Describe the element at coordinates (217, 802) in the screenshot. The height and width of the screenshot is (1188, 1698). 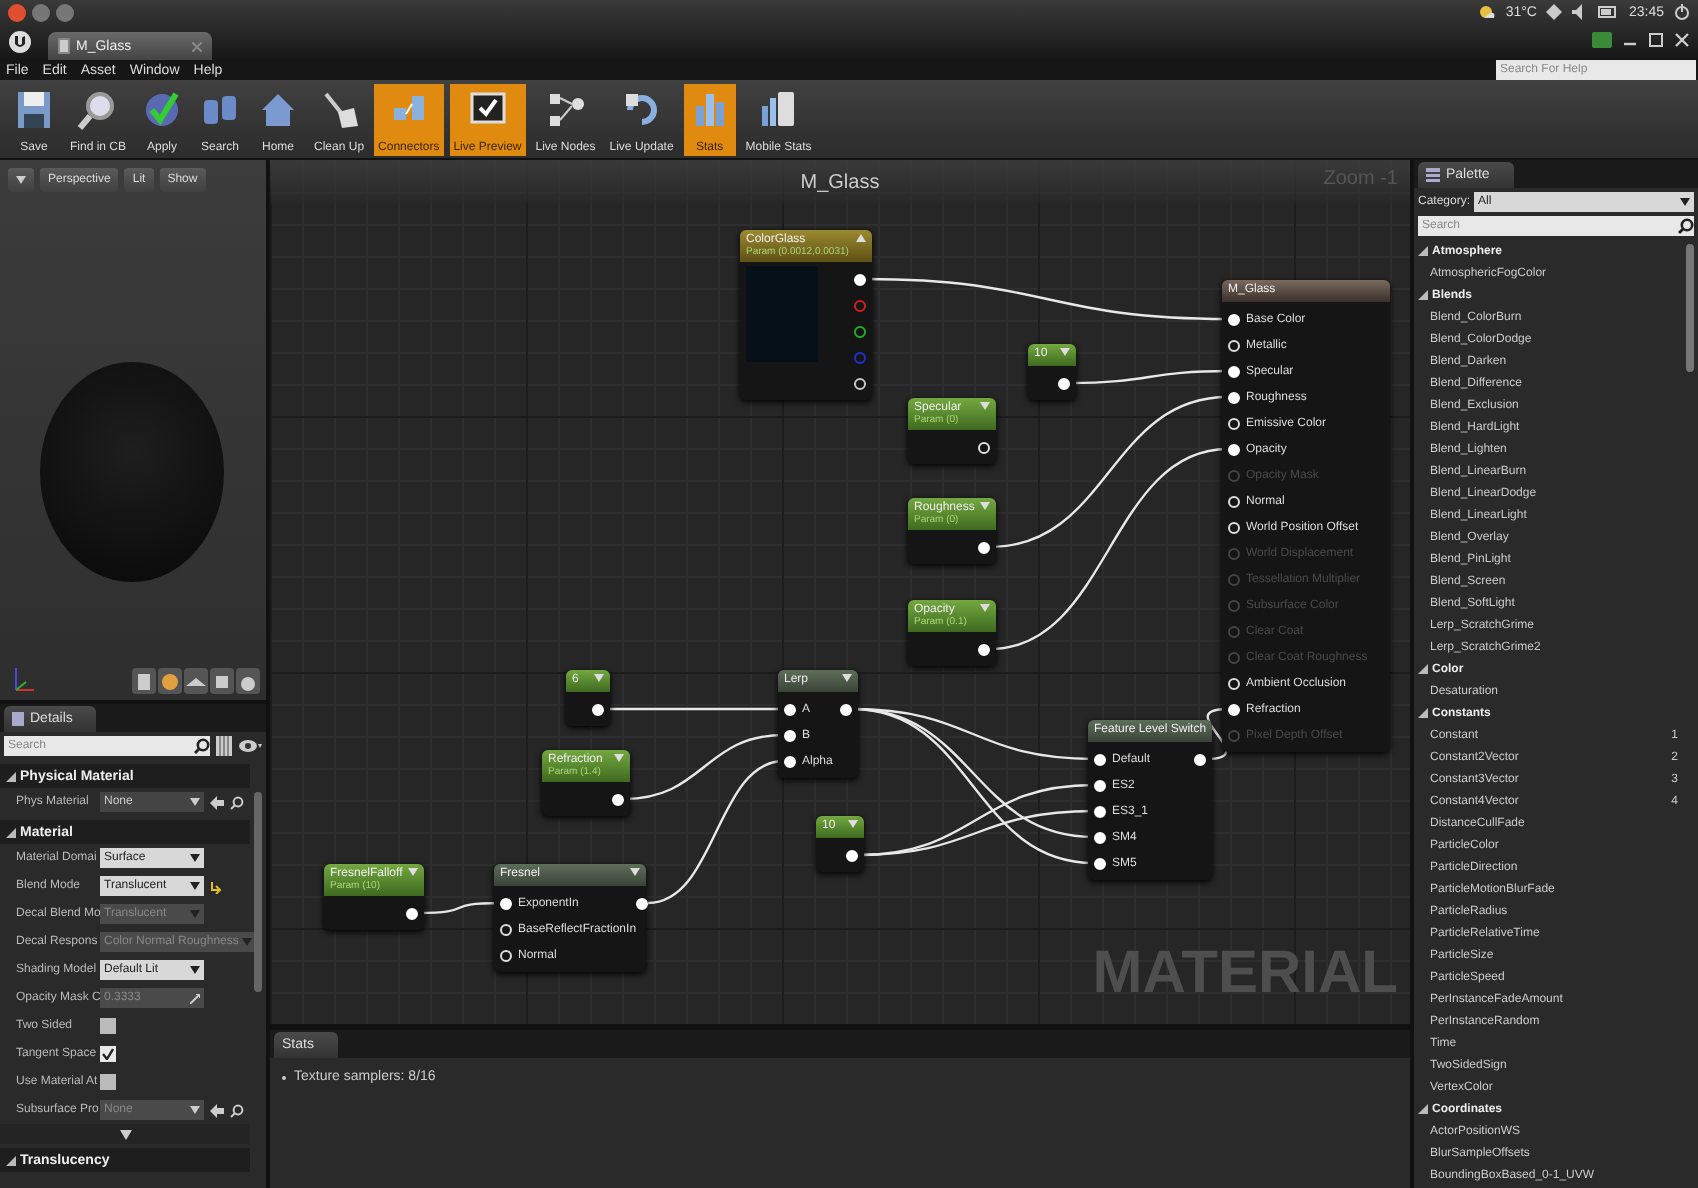
I see `use-selected-icon` at that location.